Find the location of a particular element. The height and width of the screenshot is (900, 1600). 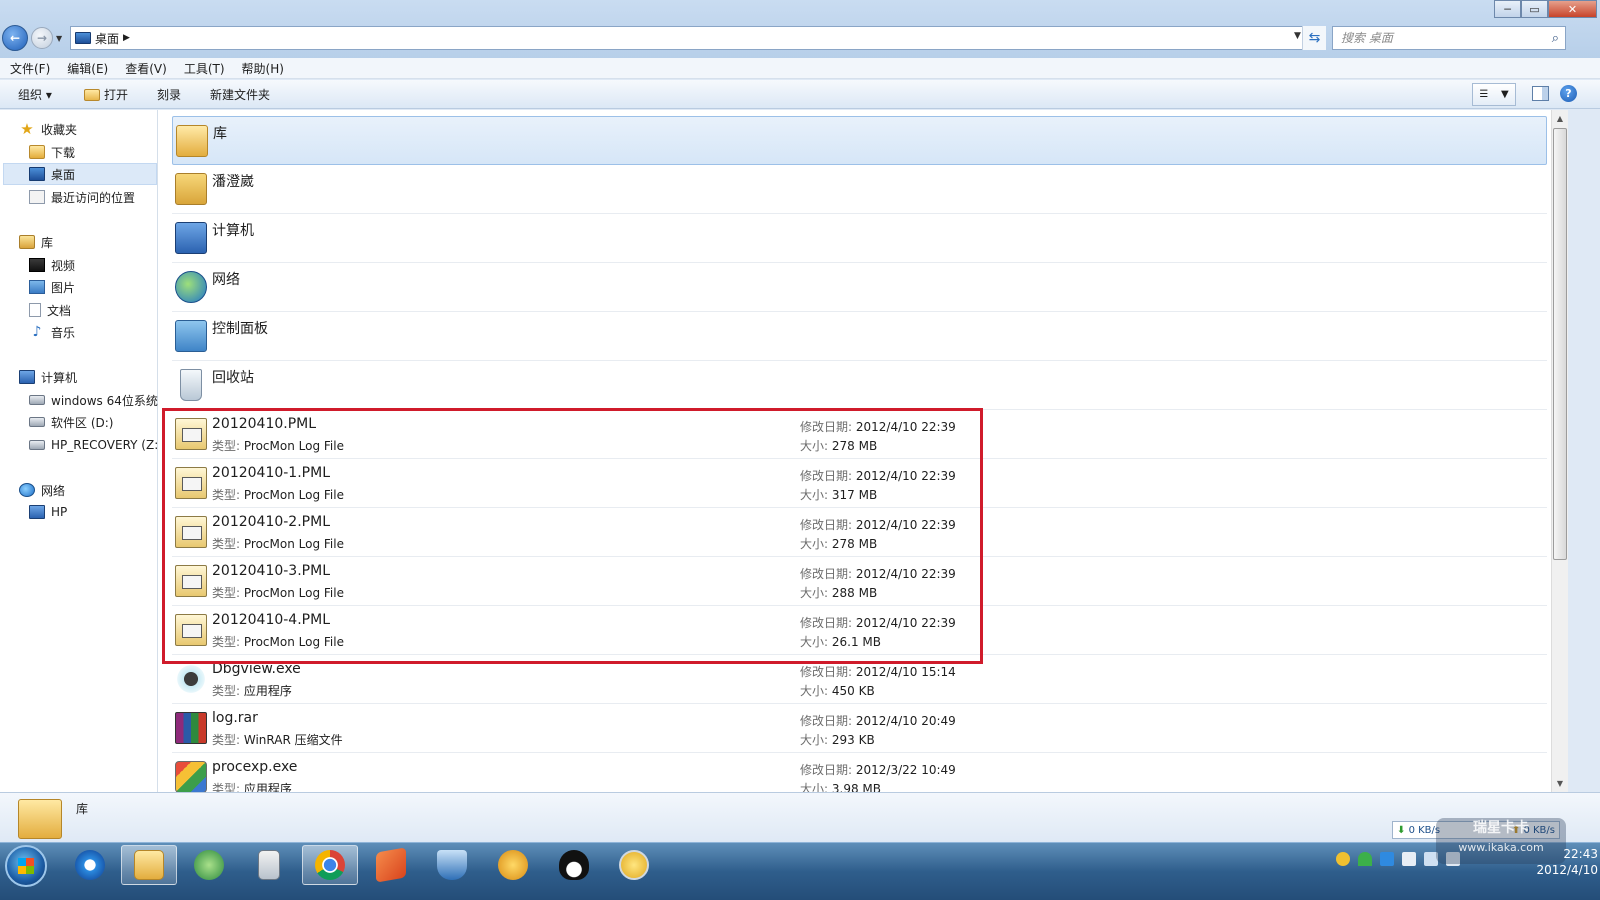

internet-explorer-icon is located at coordinates (90, 865).